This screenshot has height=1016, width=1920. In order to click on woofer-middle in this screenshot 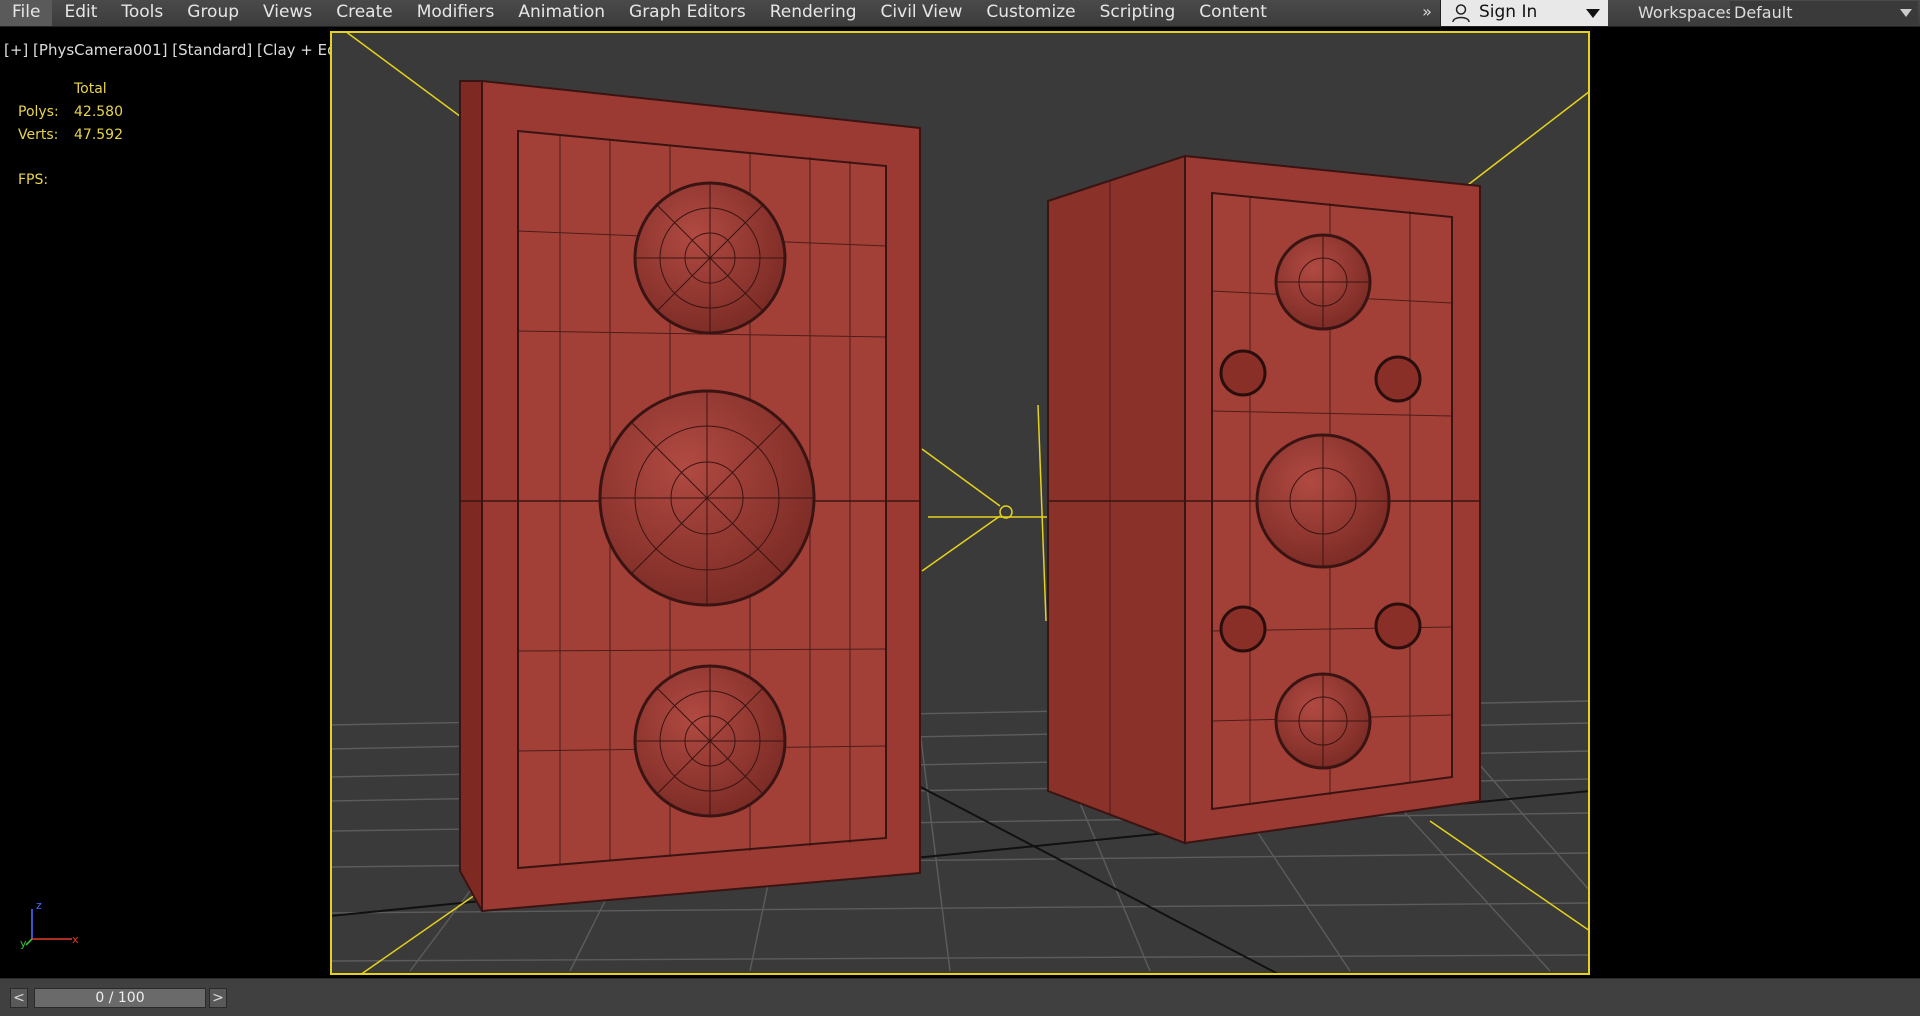, I will do `click(707, 498)`.